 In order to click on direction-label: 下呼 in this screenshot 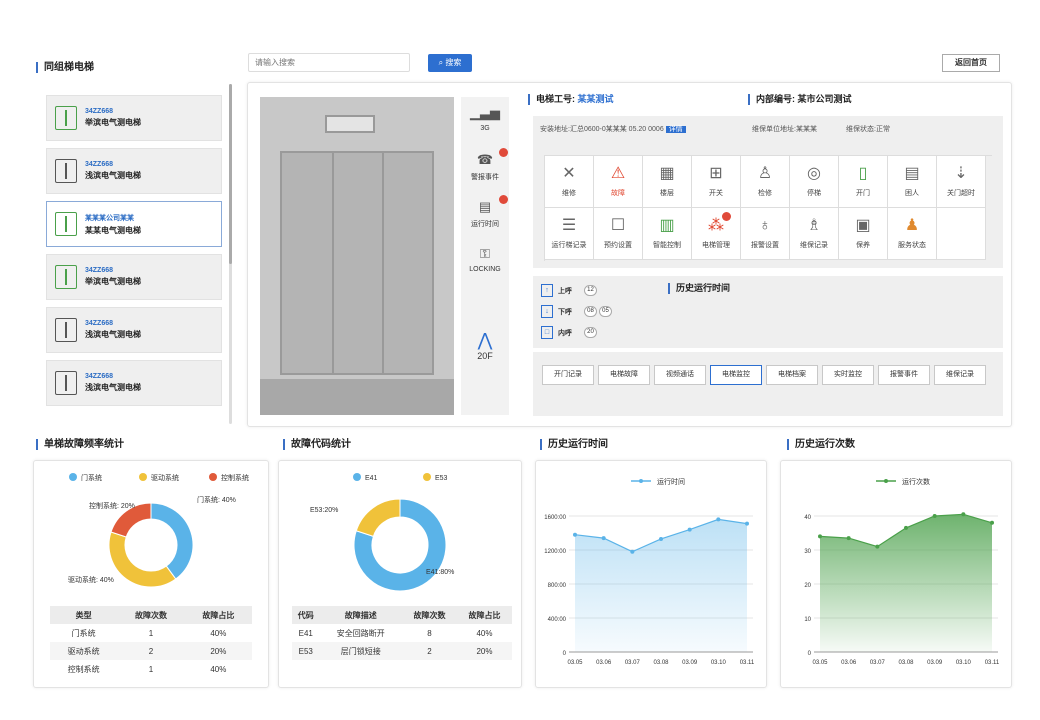, I will do `click(565, 312)`.